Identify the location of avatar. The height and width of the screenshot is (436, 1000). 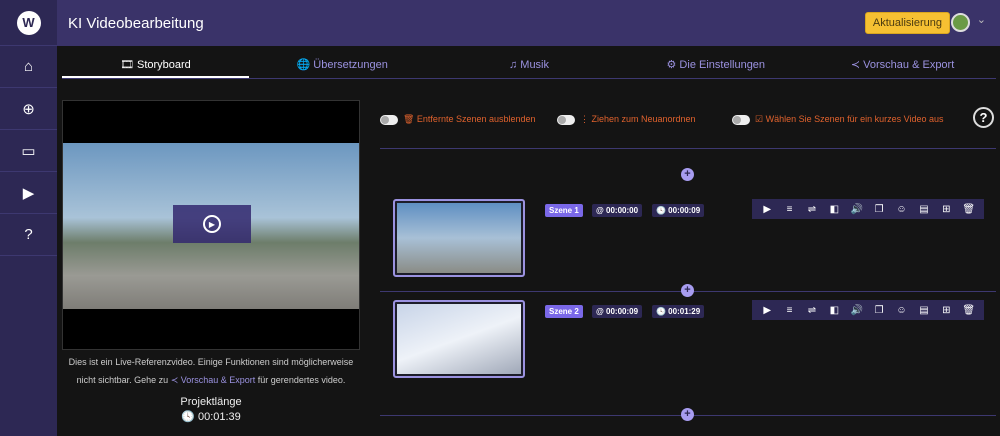
(960, 22).